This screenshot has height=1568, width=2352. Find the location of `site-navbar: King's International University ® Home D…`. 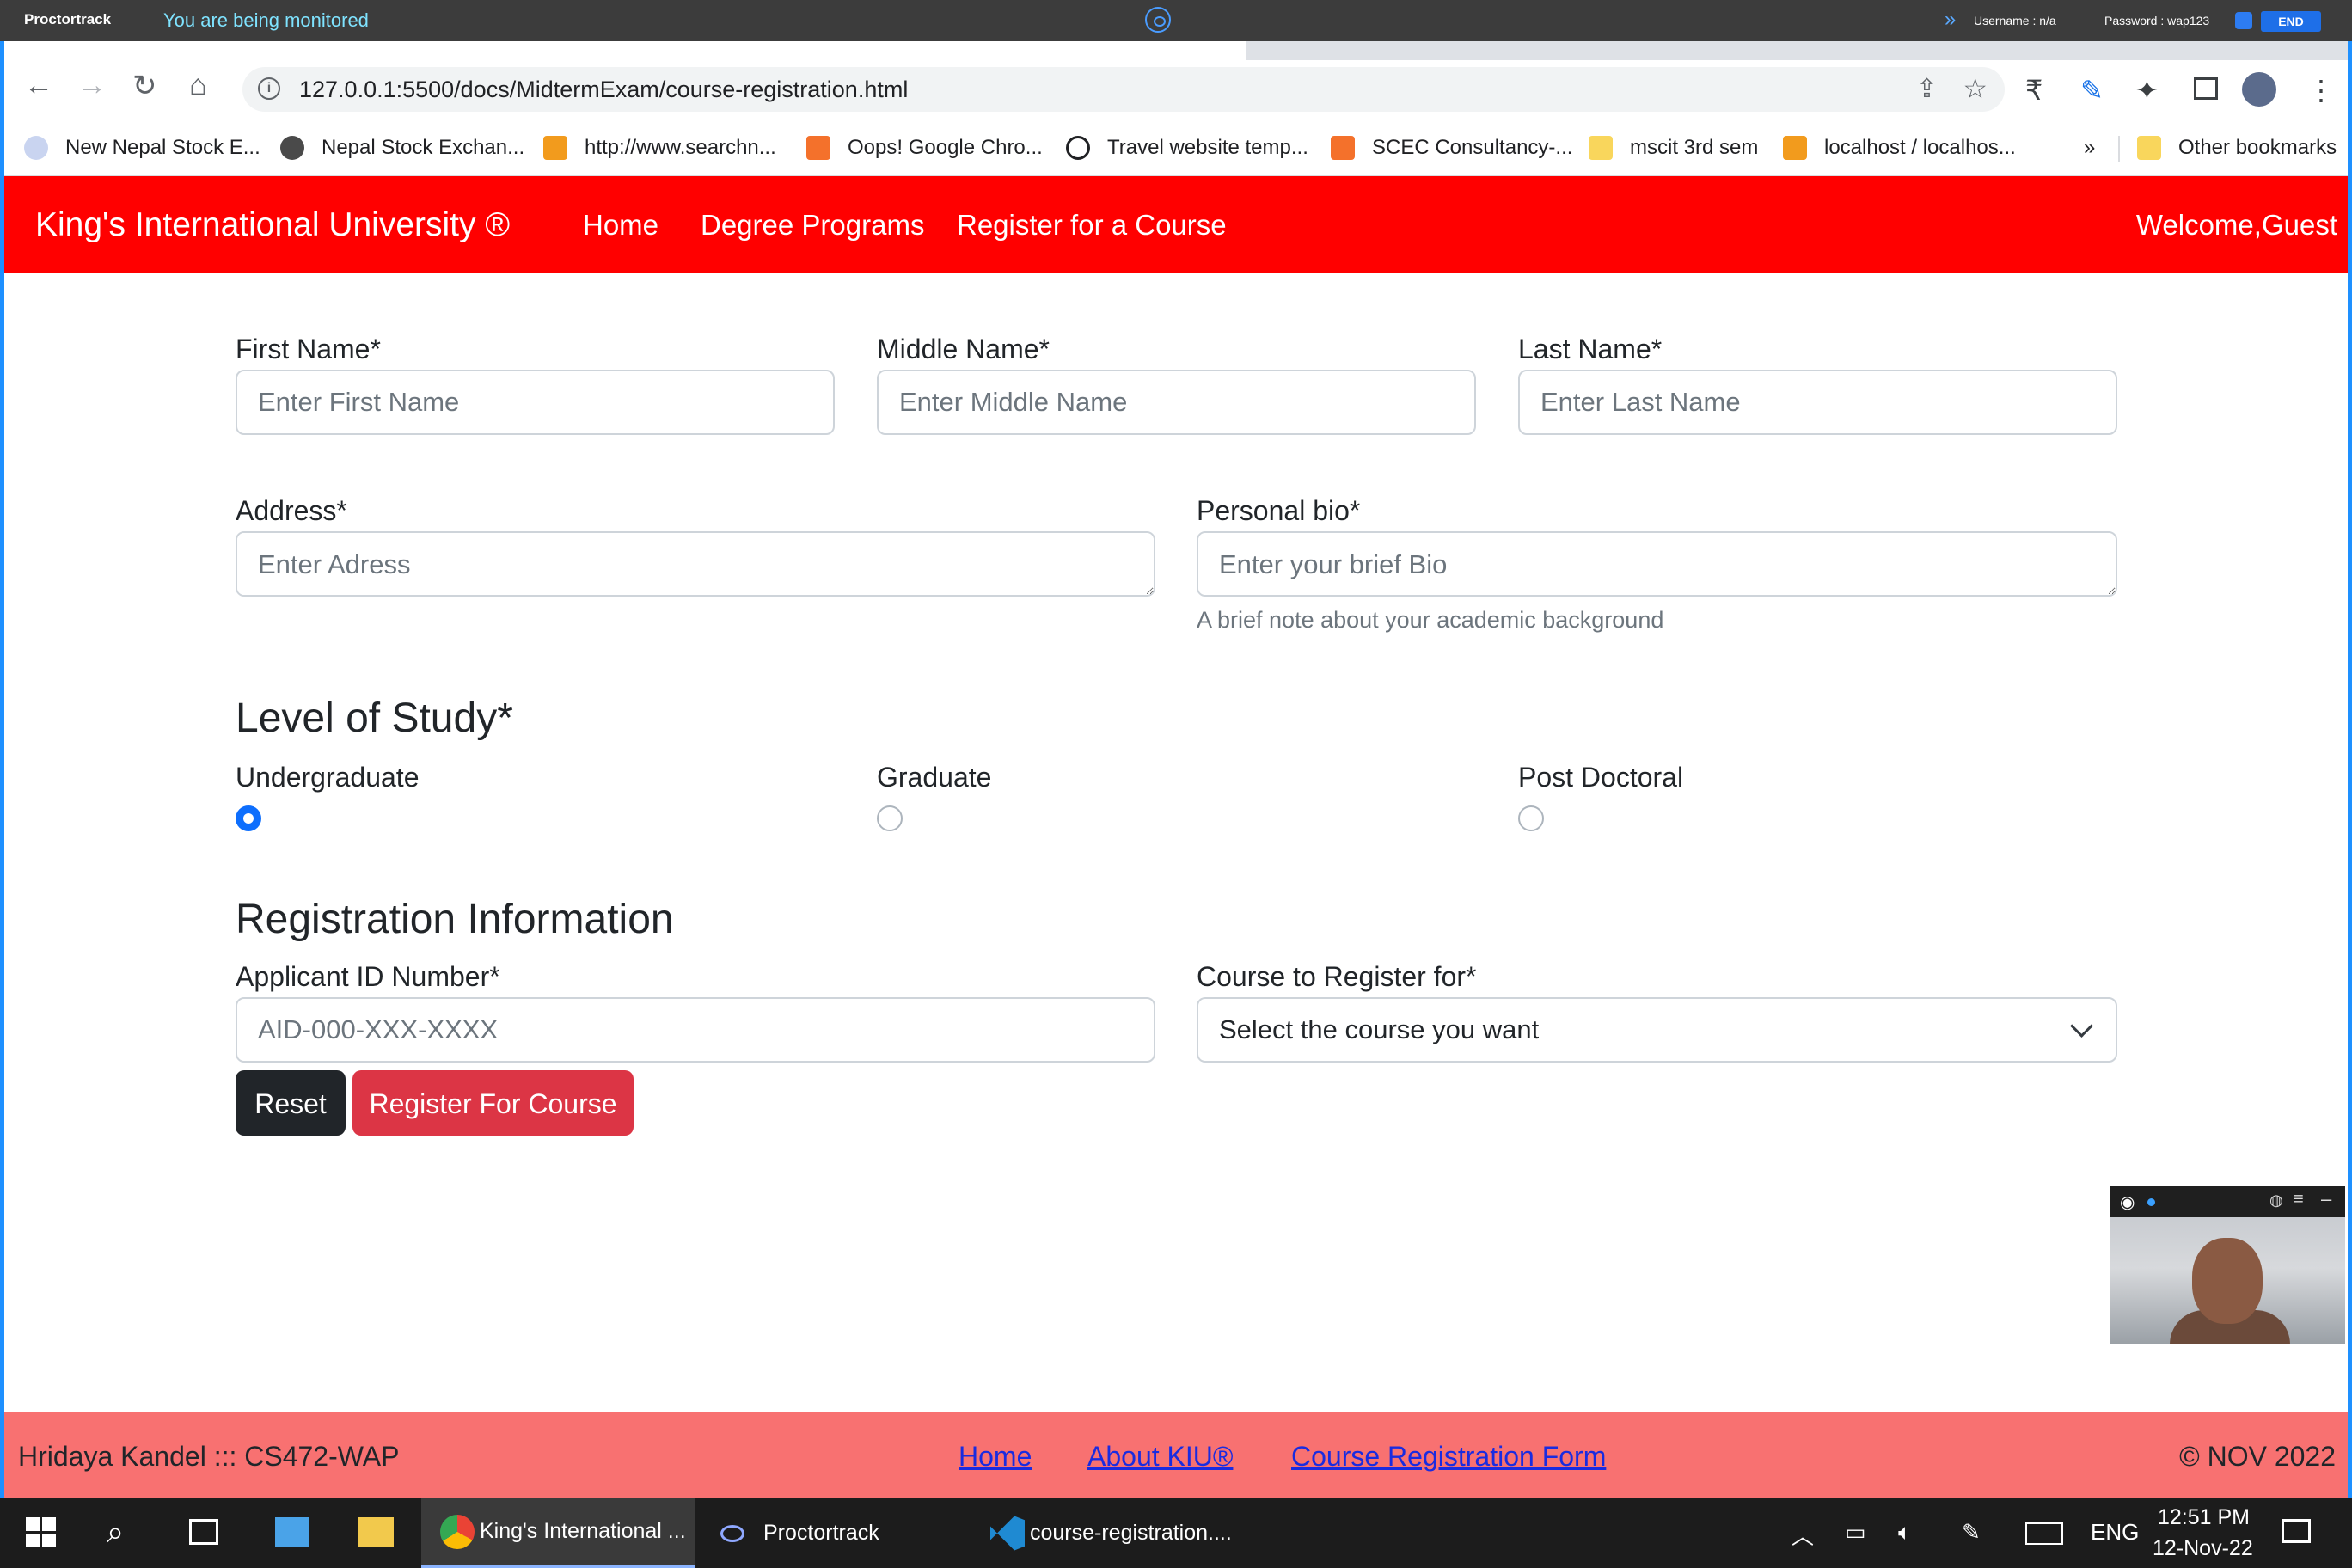

site-navbar: King's International University ® Home D… is located at coordinates (1176, 224).